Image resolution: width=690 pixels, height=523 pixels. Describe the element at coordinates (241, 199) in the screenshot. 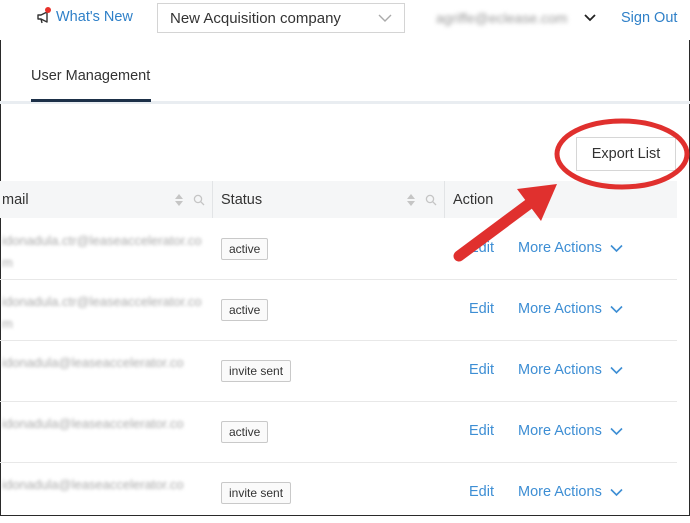

I see `column-header-status: Status` at that location.